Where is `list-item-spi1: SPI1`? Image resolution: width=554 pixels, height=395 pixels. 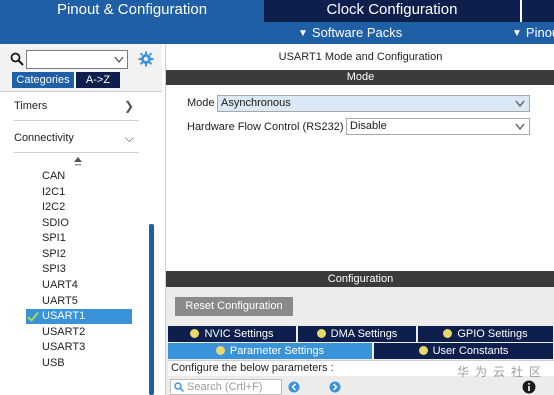 list-item-spi1: SPI1 is located at coordinates (79, 238).